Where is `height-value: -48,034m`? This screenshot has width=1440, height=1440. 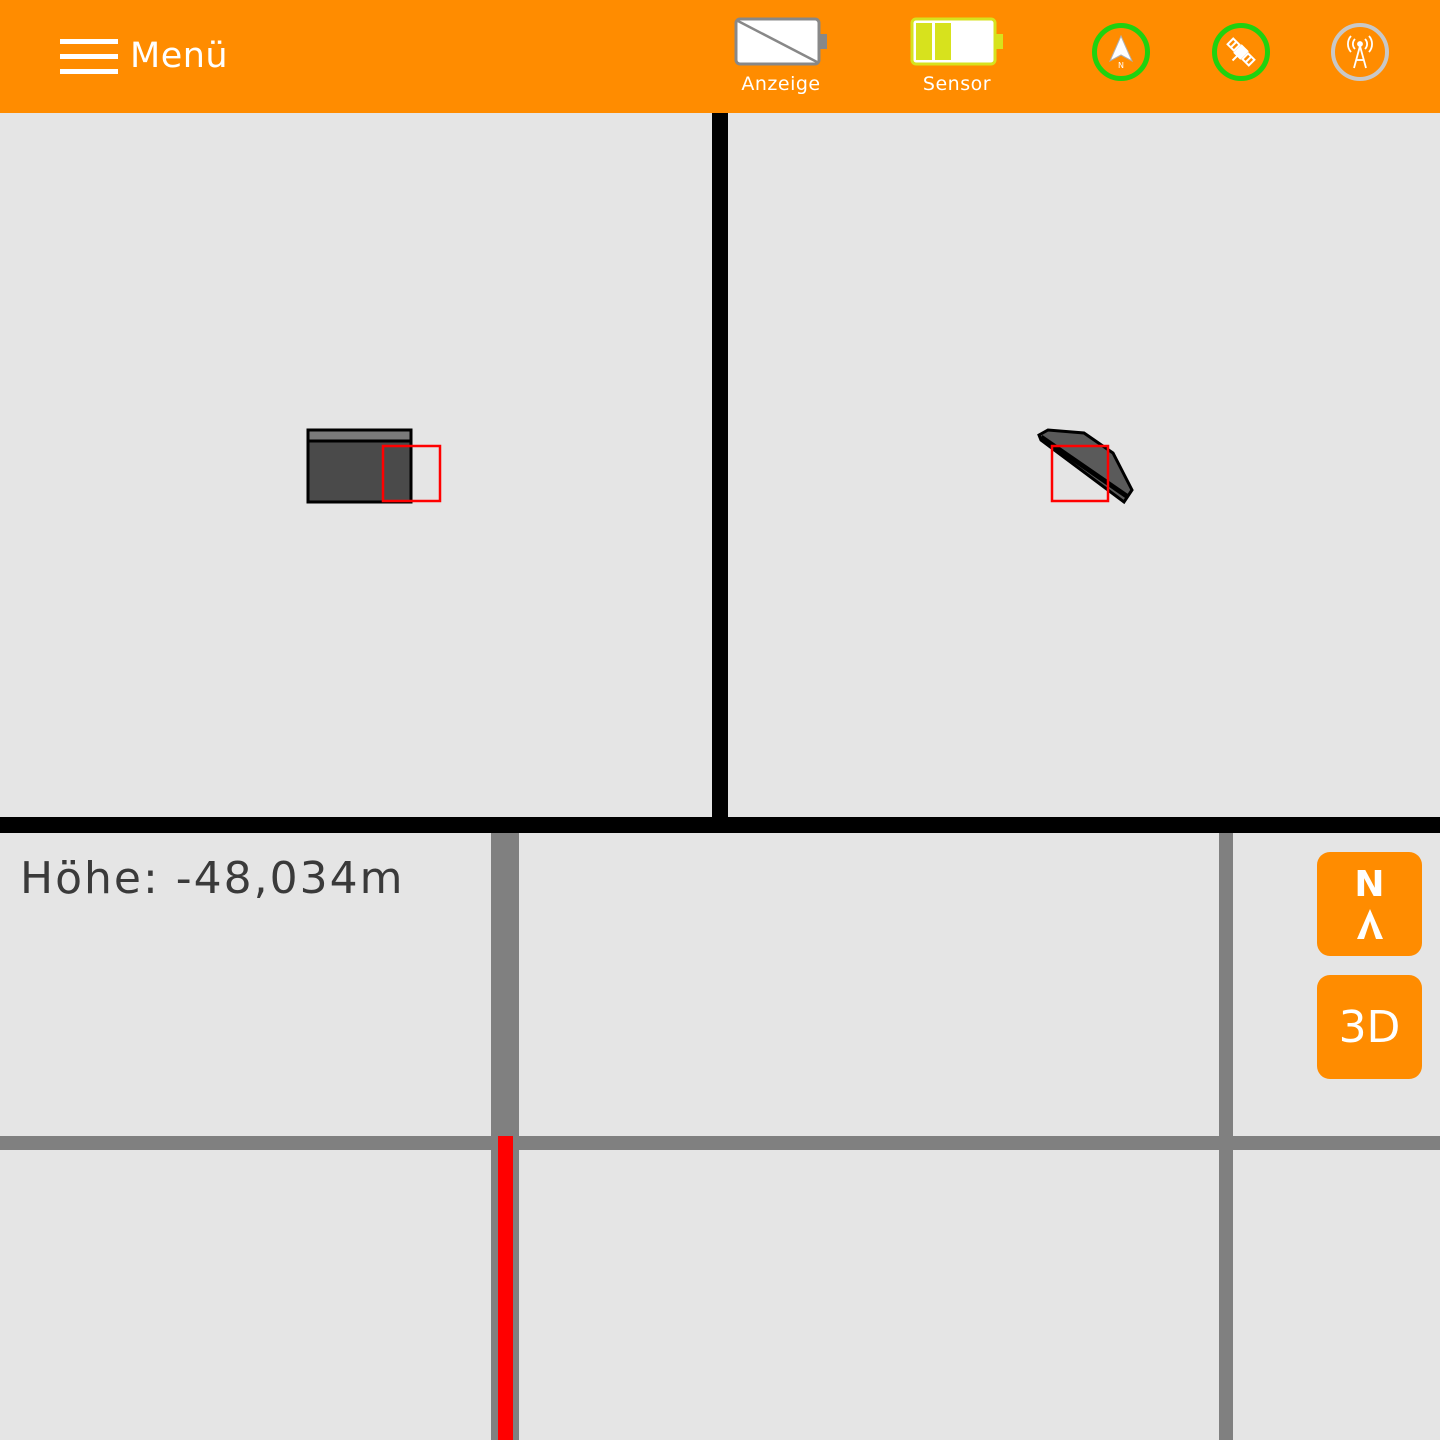 height-value: -48,034m is located at coordinates (290, 878).